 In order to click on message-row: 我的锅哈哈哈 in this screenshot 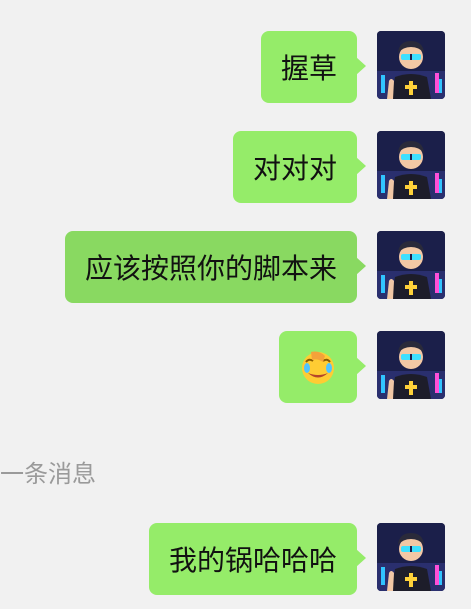, I will do `click(296, 559)`.